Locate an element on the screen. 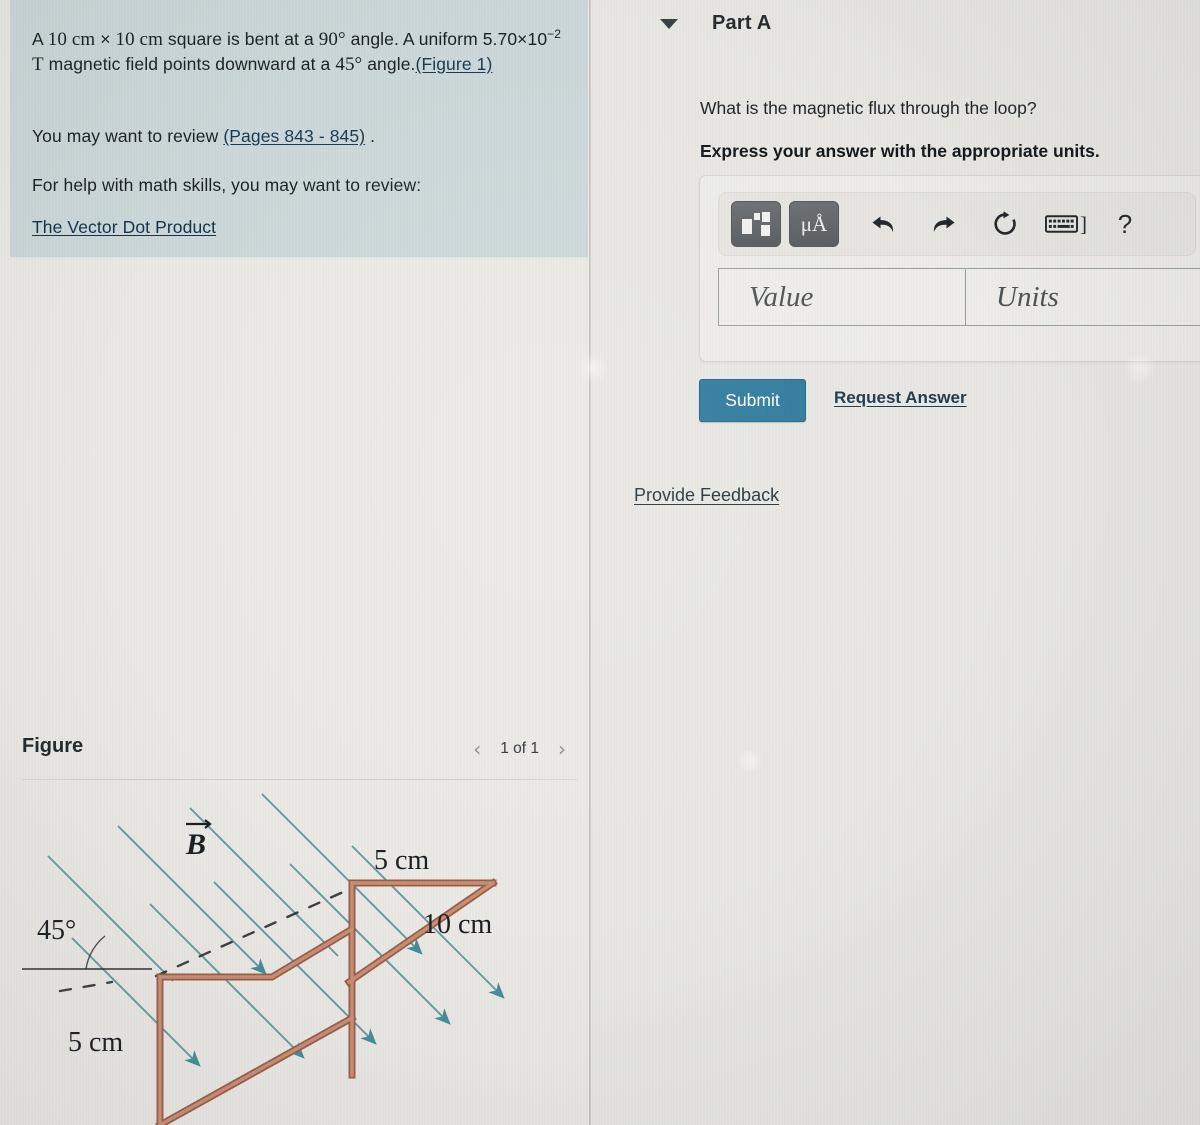  math-toolbar: μÅ] ? is located at coordinates (957, 224).